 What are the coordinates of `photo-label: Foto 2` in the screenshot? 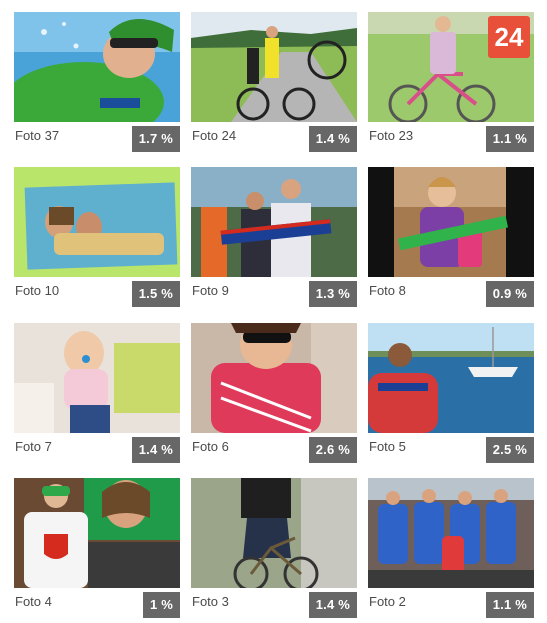 It's located at (387, 602).